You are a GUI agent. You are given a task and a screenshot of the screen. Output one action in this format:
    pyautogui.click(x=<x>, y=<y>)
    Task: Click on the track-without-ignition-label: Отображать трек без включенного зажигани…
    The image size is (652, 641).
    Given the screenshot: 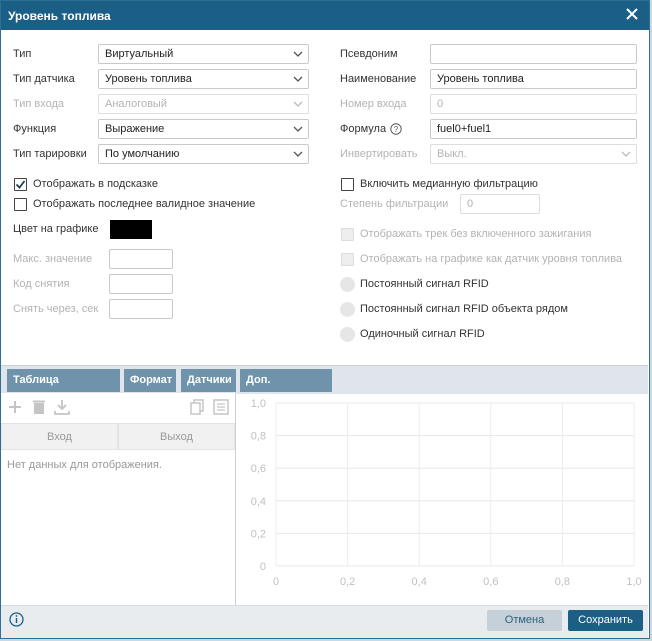 What is the action you would take?
    pyautogui.click(x=476, y=234)
    